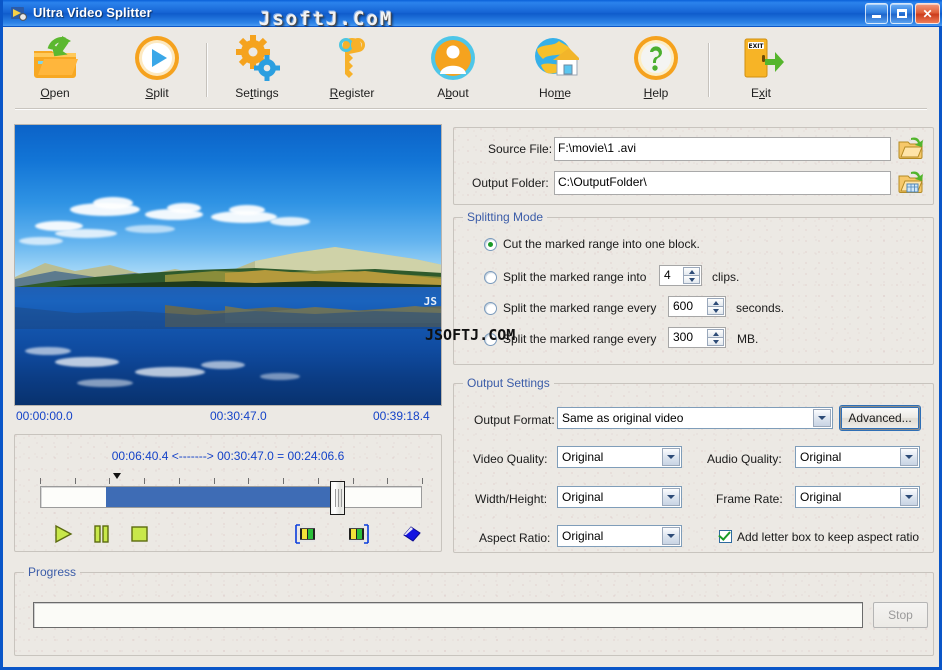 This screenshot has width=942, height=670. I want to click on window-title: Ultra Video Splitter, so click(92, 12).